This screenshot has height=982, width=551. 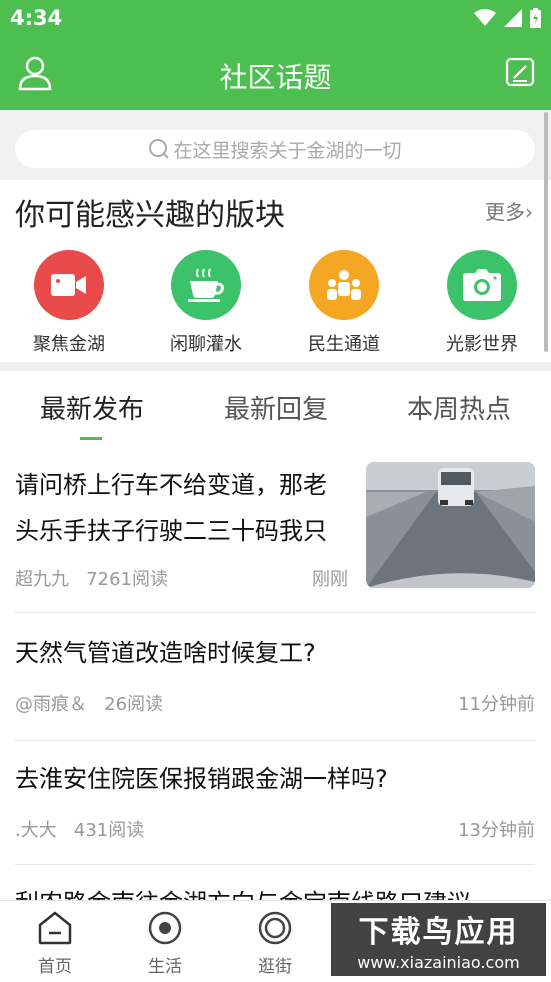 What do you see at coordinates (150, 215) in the screenshot?
I see `section-title: 你可能感兴趣的版块` at bounding box center [150, 215].